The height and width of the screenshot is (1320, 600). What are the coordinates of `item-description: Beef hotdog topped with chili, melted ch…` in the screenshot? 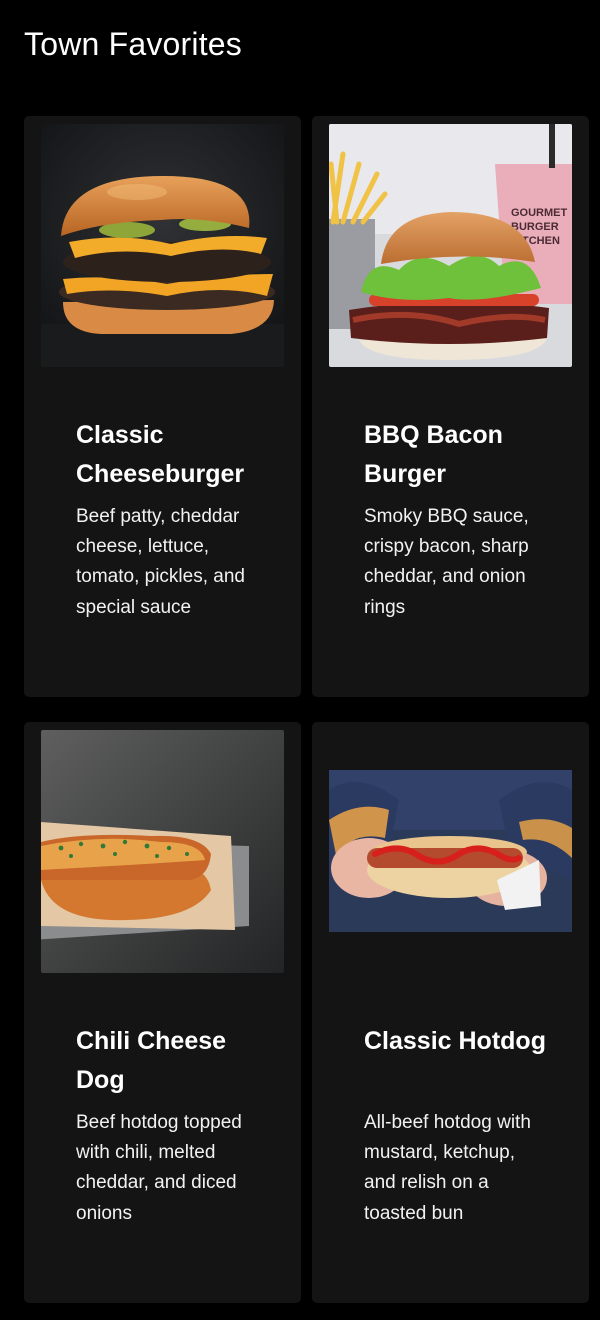 It's located at (159, 1168).